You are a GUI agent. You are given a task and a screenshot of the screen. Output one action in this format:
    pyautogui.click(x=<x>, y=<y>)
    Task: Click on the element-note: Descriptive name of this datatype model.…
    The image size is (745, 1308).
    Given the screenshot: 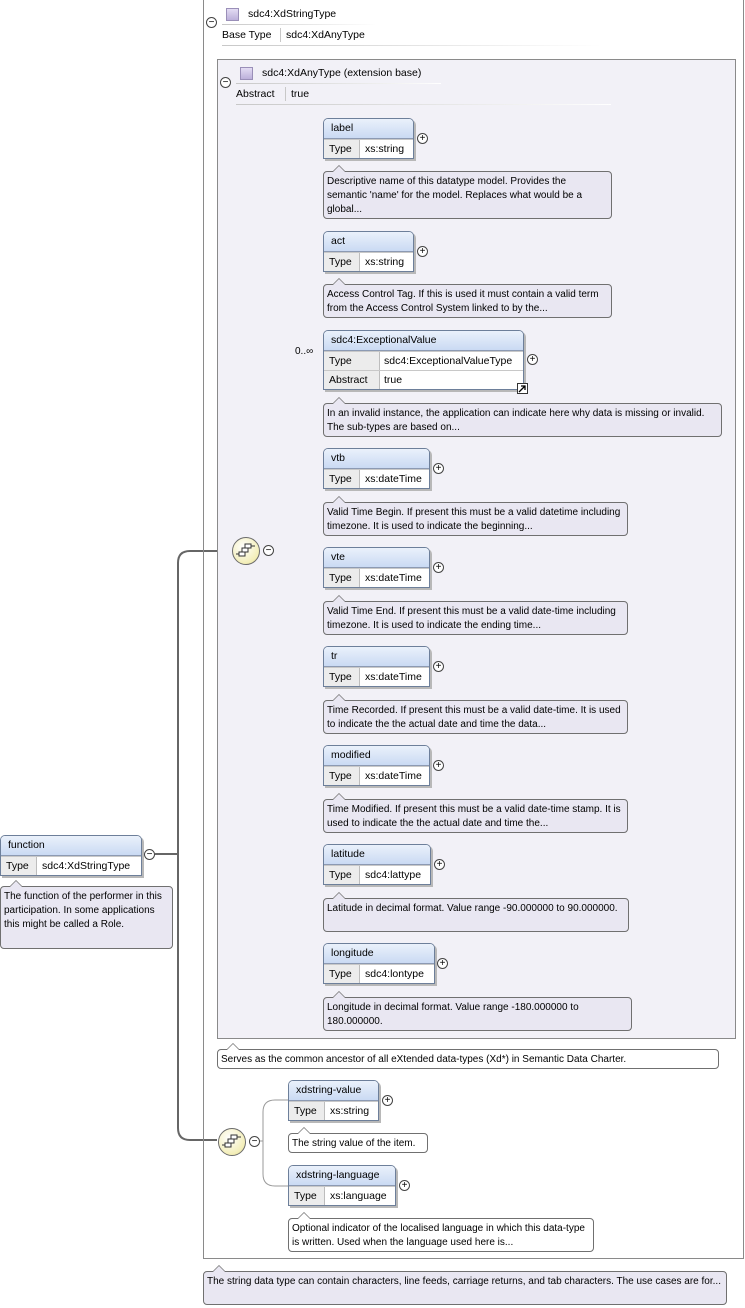 What is the action you would take?
    pyautogui.click(x=467, y=192)
    